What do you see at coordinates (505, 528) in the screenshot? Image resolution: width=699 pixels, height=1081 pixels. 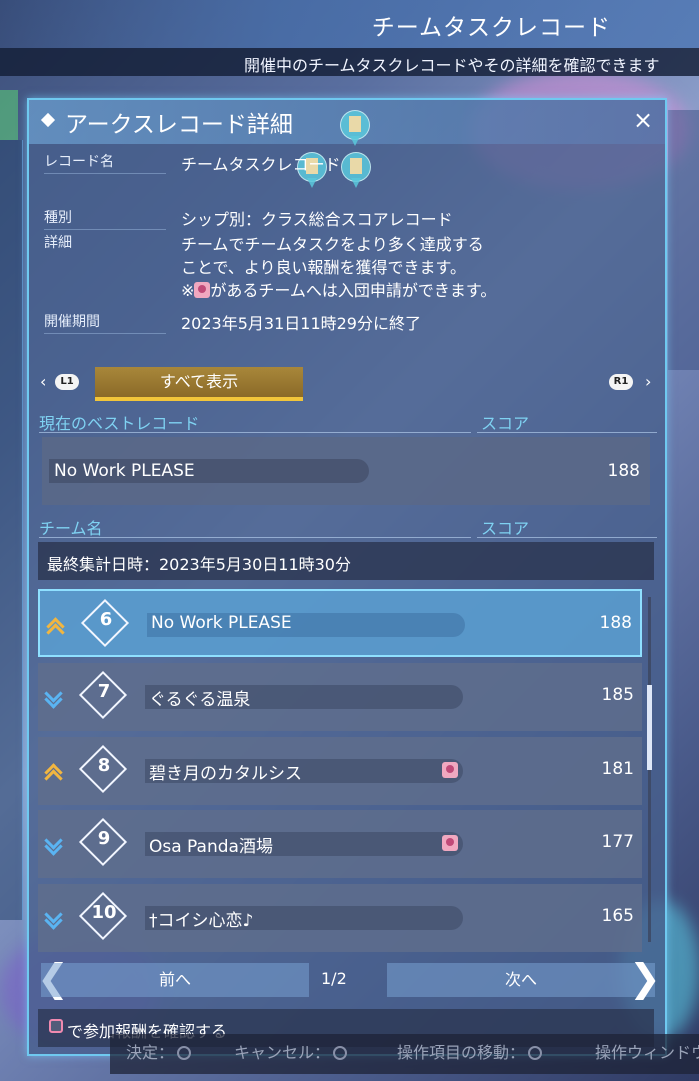 I see `team-score-header: スコア` at bounding box center [505, 528].